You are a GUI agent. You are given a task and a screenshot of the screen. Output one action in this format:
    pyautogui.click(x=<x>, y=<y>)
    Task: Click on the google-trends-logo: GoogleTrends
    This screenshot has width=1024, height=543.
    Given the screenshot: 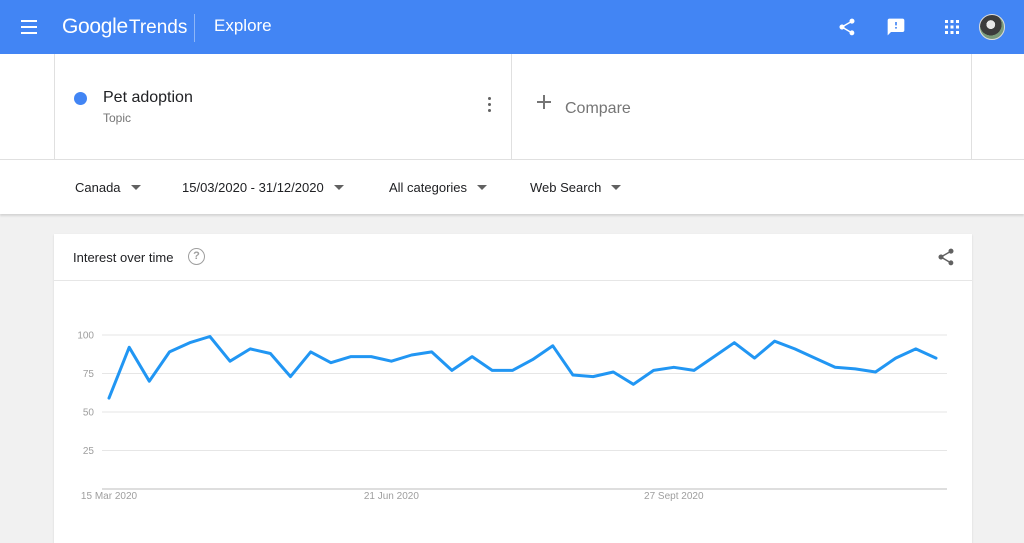 What is the action you would take?
    pyautogui.click(x=124, y=27)
    